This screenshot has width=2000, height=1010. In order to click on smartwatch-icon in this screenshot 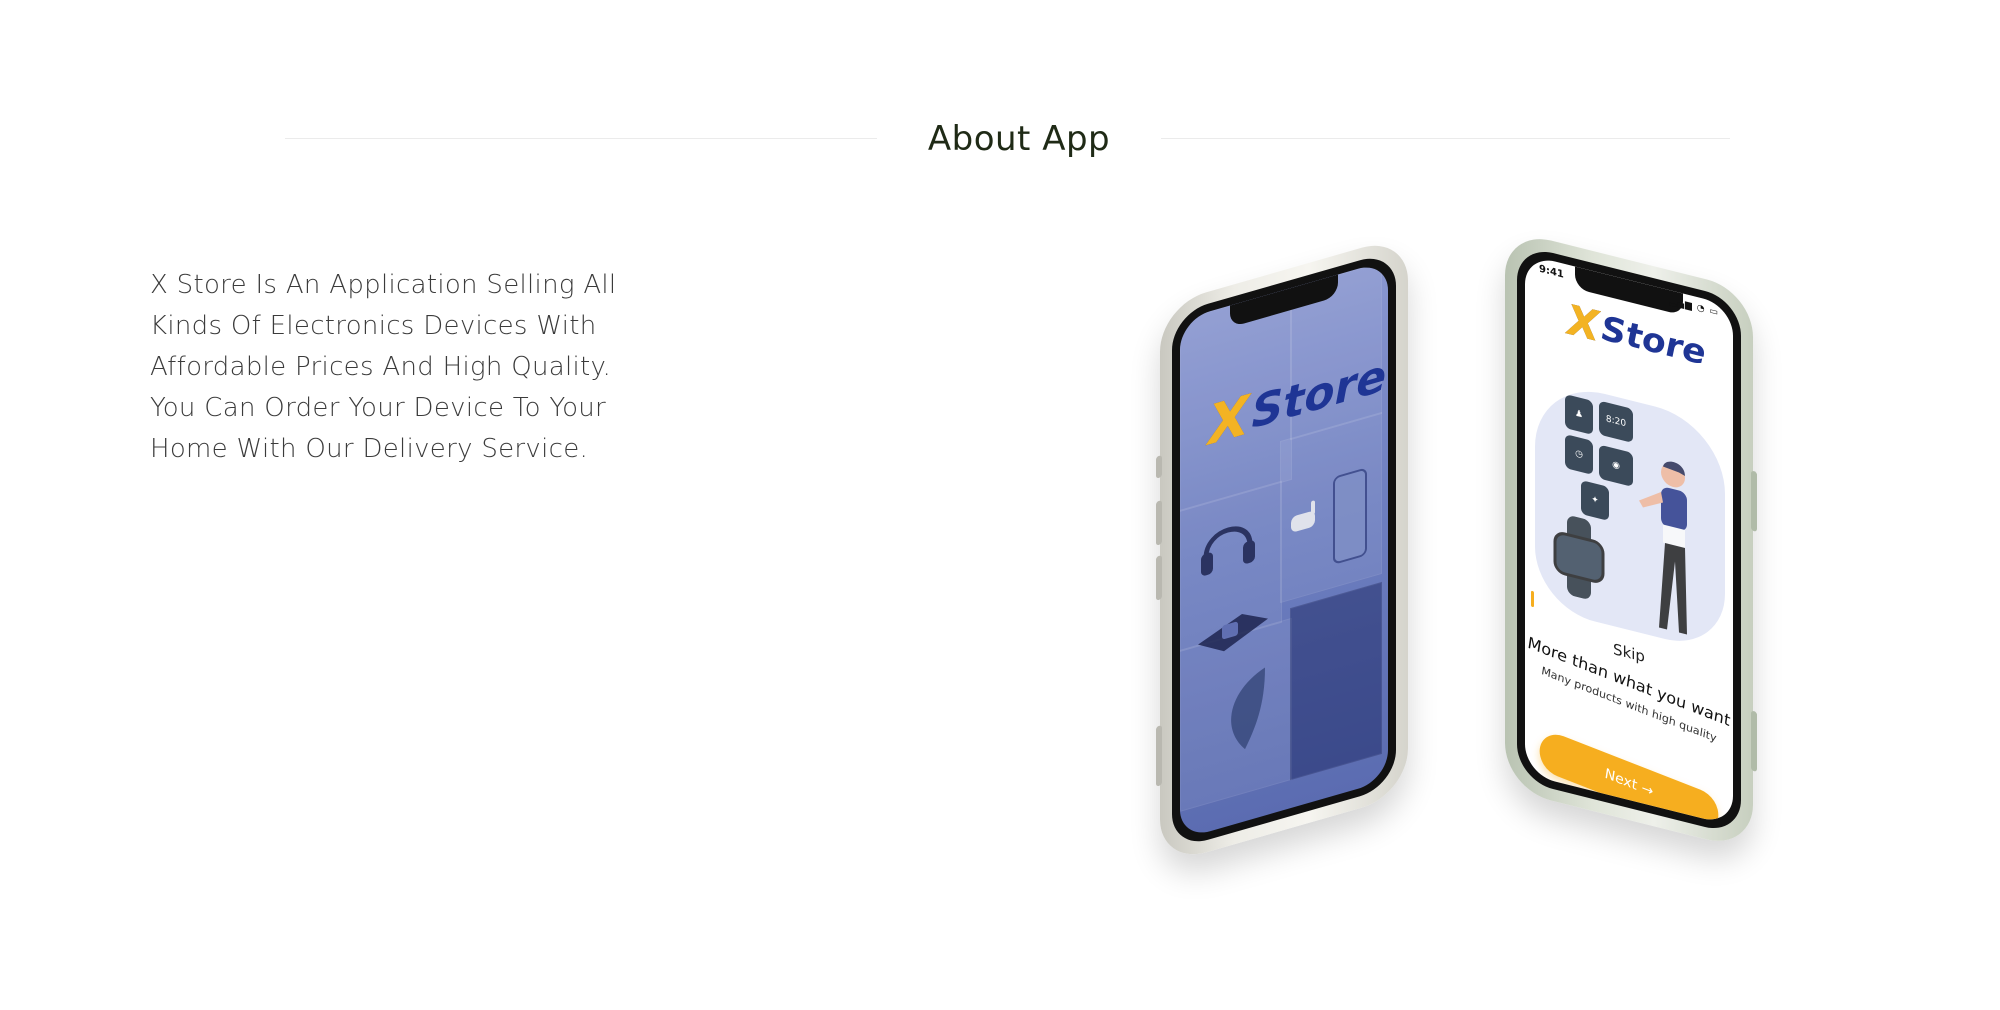, I will do `click(1582, 560)`.